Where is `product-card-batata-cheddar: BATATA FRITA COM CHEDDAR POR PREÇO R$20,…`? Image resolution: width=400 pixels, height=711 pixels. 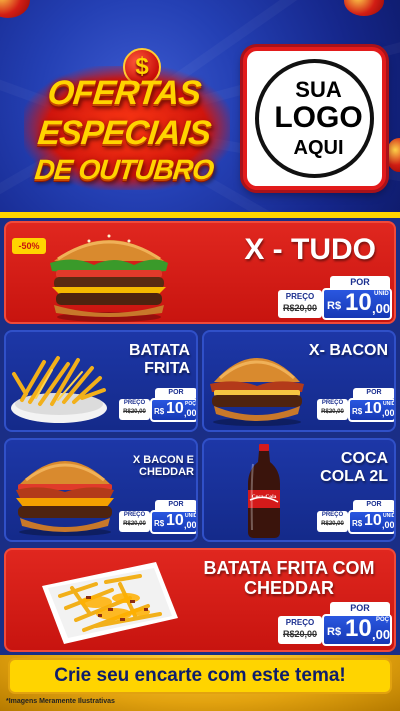 product-card-batata-cheddar: BATATA FRITA COM CHEDDAR POR PREÇO R$20,… is located at coordinates (200, 600).